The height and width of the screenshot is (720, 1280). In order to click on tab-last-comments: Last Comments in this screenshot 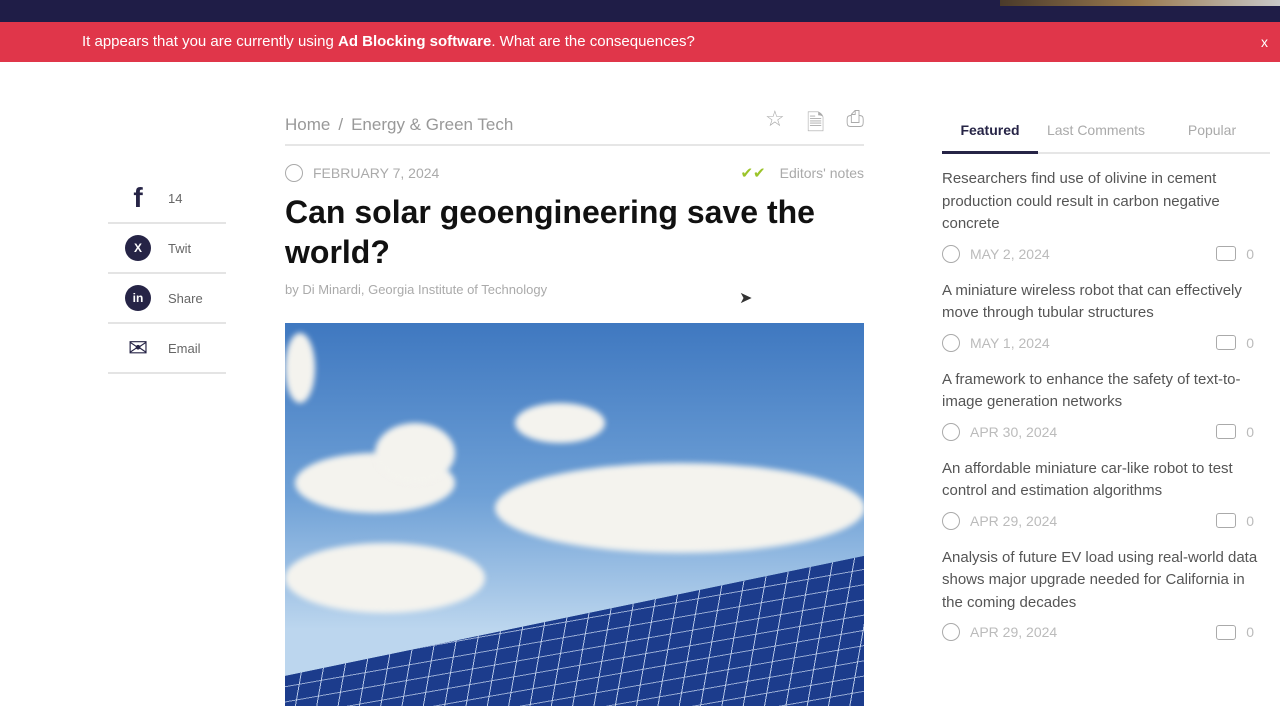, I will do `click(1096, 132)`.